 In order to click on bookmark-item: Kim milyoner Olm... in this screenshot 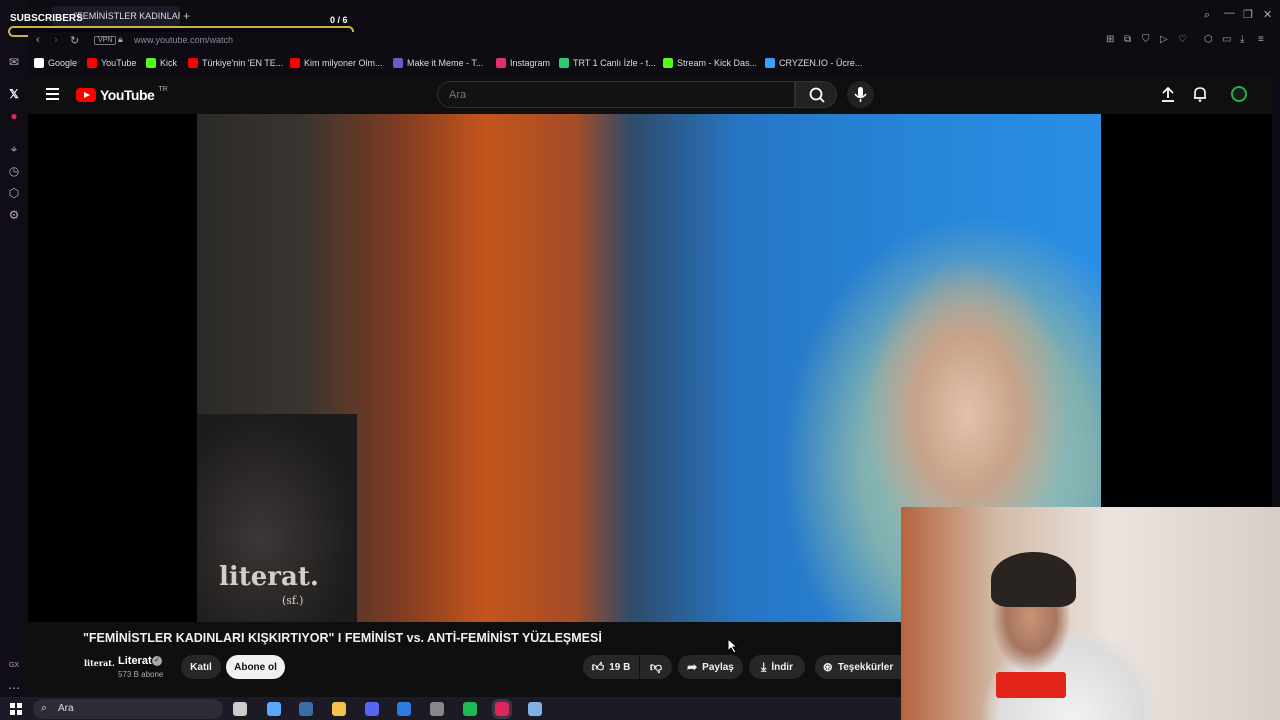, I will do `click(336, 63)`.